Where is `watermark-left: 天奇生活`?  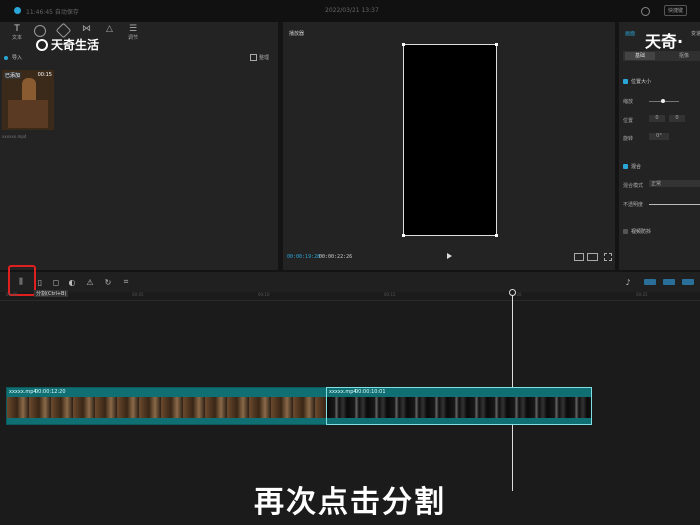
watermark-left: 天奇生活 is located at coordinates (67, 44).